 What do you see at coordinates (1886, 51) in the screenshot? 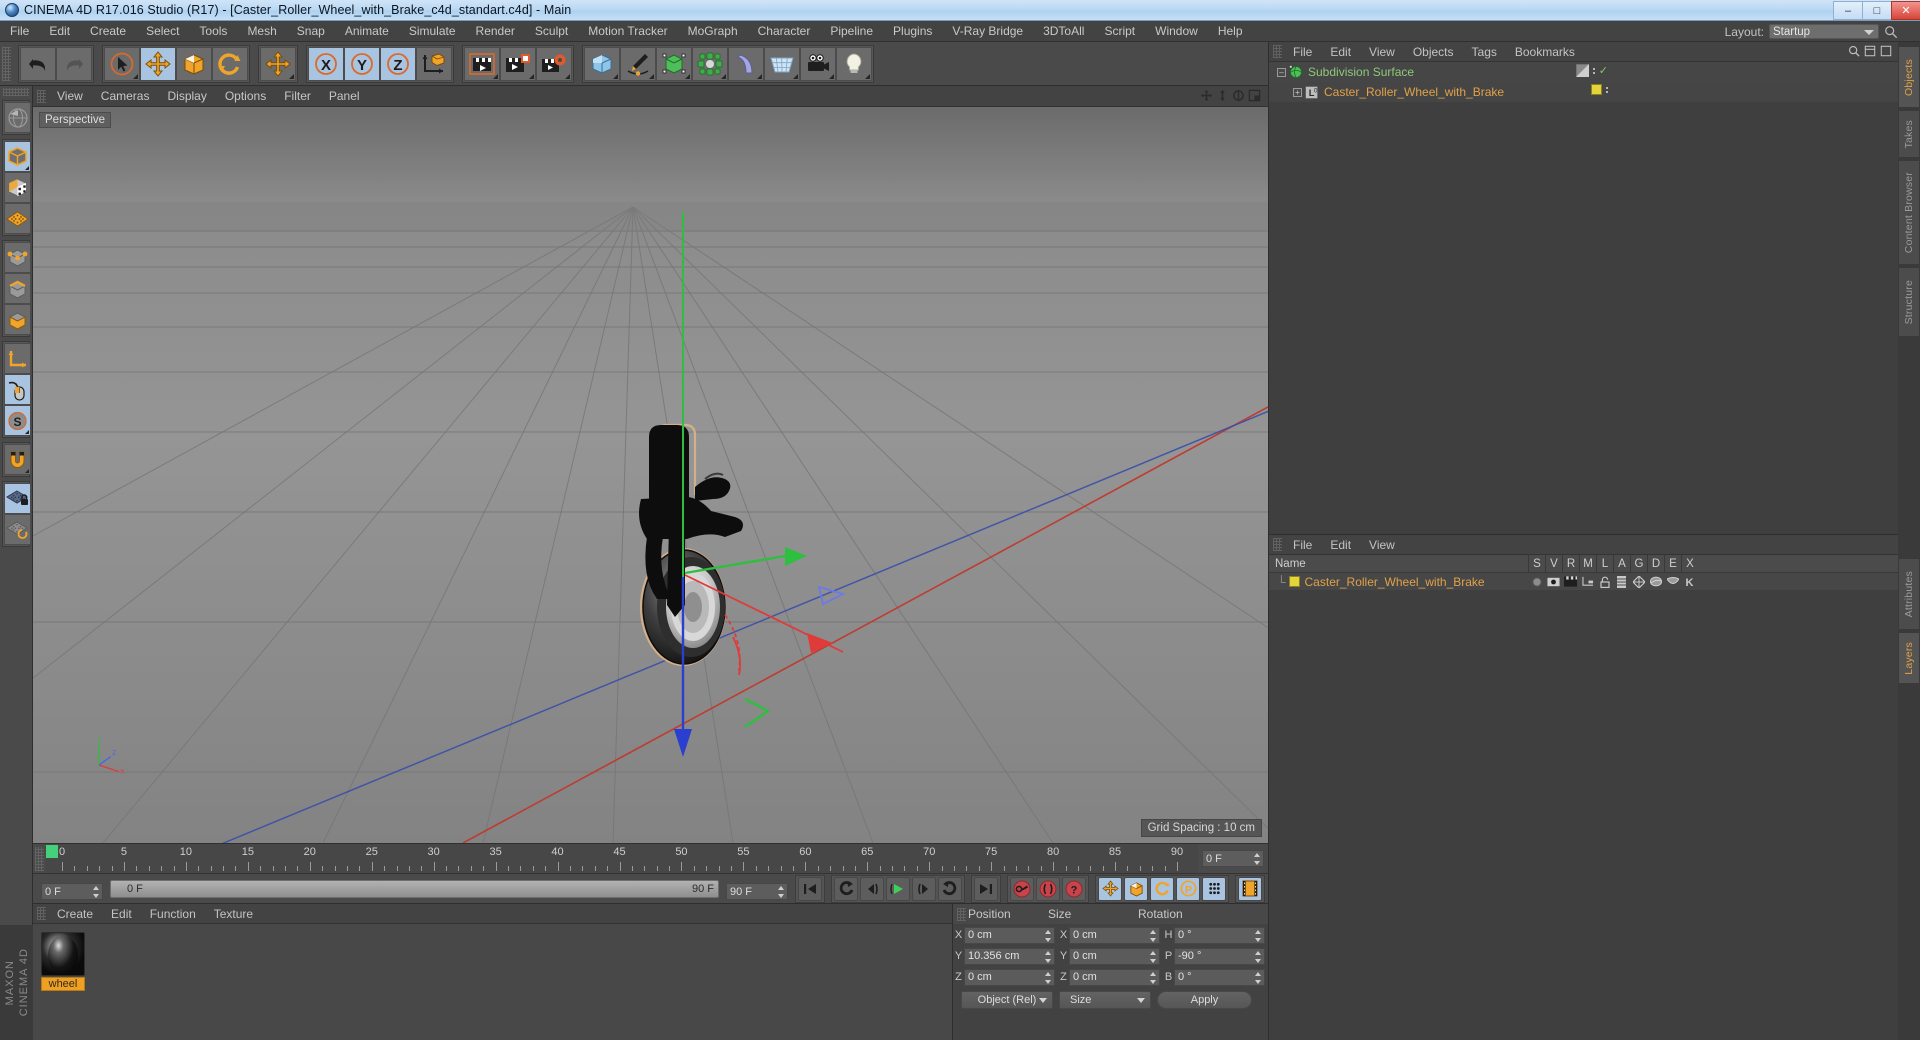
I see `maximize-panel-icon` at bounding box center [1886, 51].